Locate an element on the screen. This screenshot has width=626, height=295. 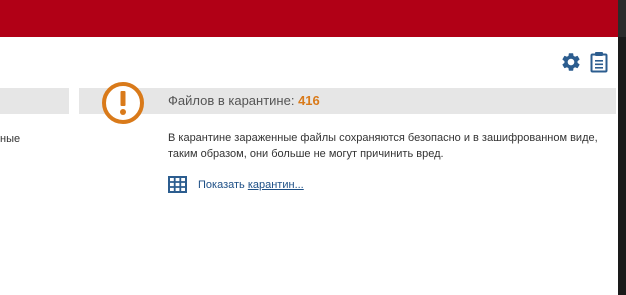
report-button is located at coordinates (599, 62).